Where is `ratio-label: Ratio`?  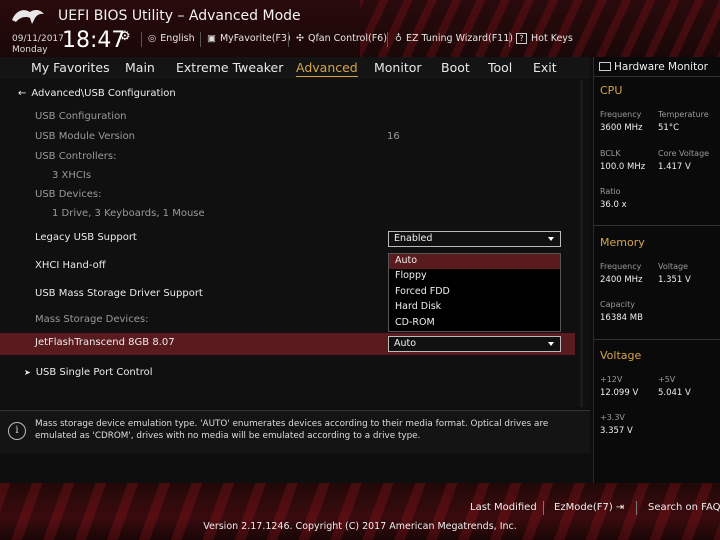 ratio-label: Ratio is located at coordinates (610, 191).